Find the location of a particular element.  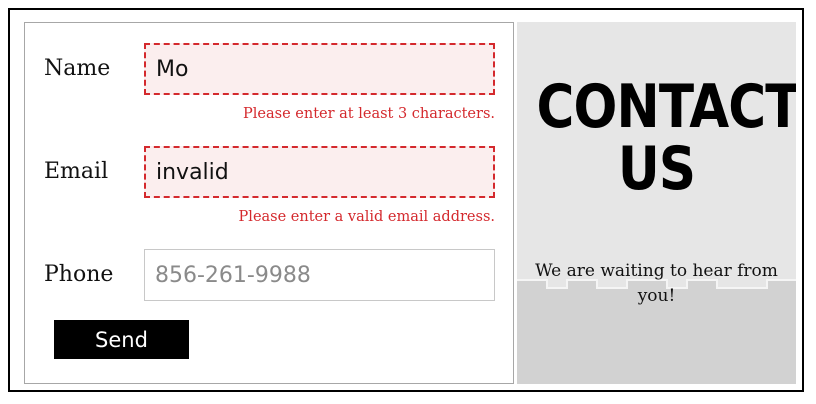

phone-input: 856-261-9988 is located at coordinates (319, 275).